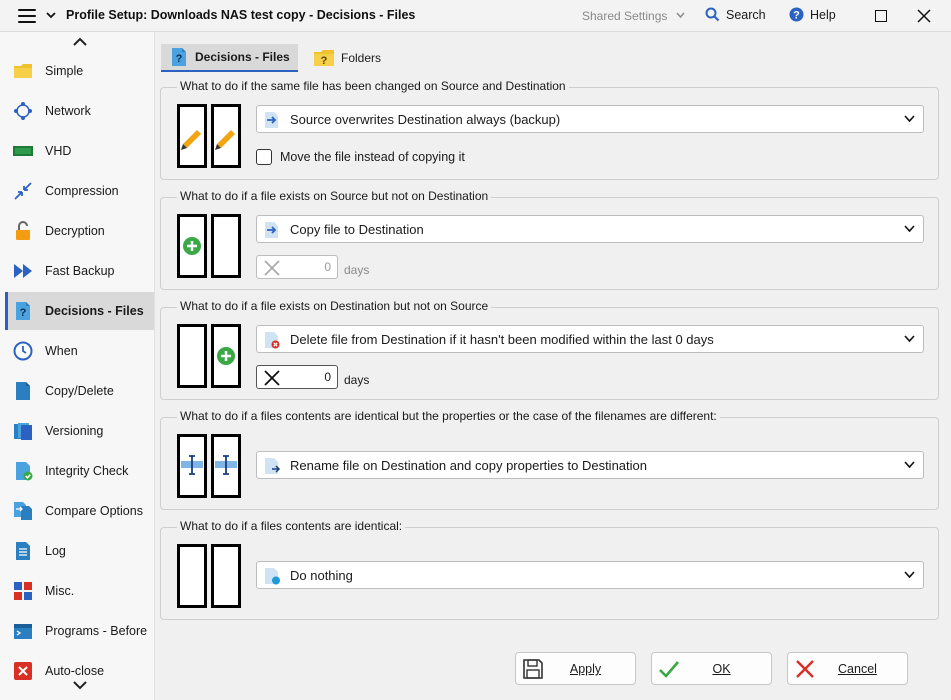 The image size is (951, 700). What do you see at coordinates (796, 14) in the screenshot?
I see `help-icon: ?` at bounding box center [796, 14].